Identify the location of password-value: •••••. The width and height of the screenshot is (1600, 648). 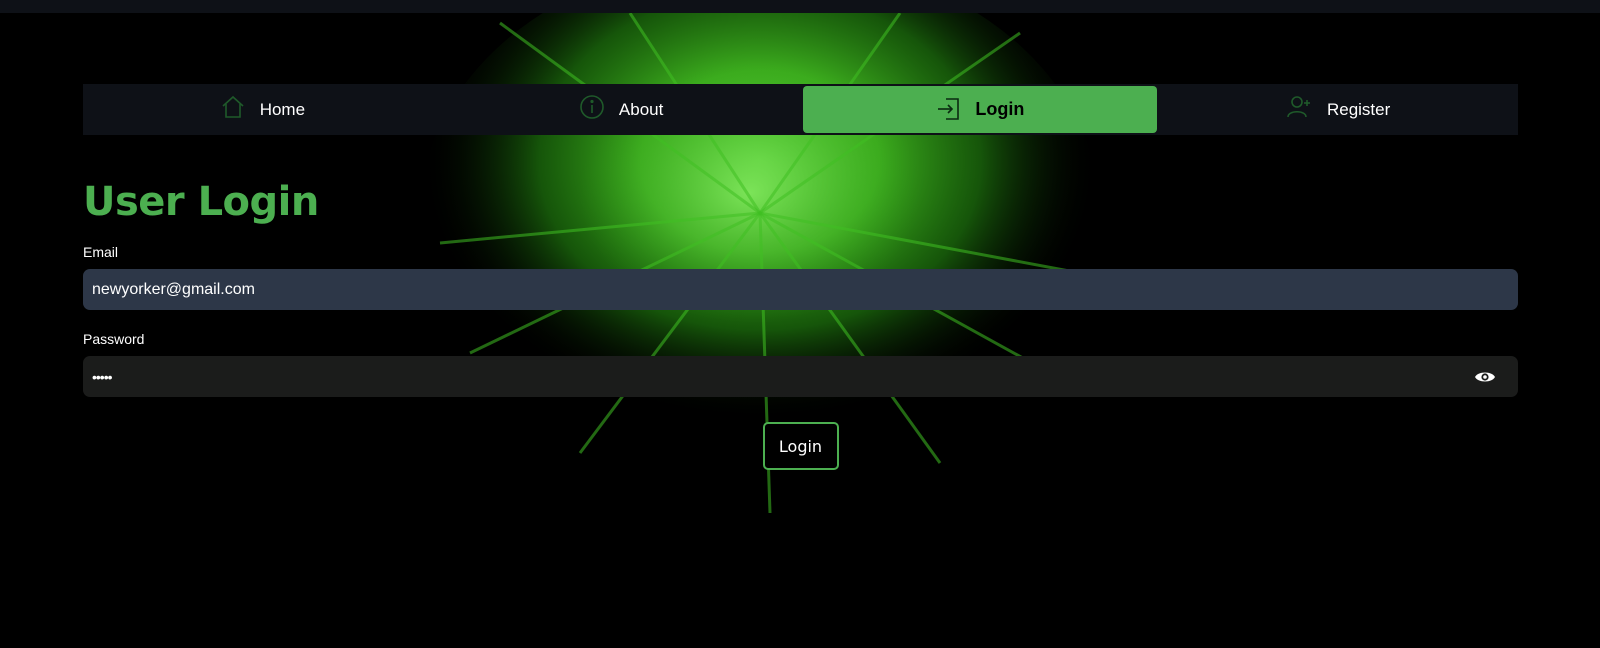
(102, 376).